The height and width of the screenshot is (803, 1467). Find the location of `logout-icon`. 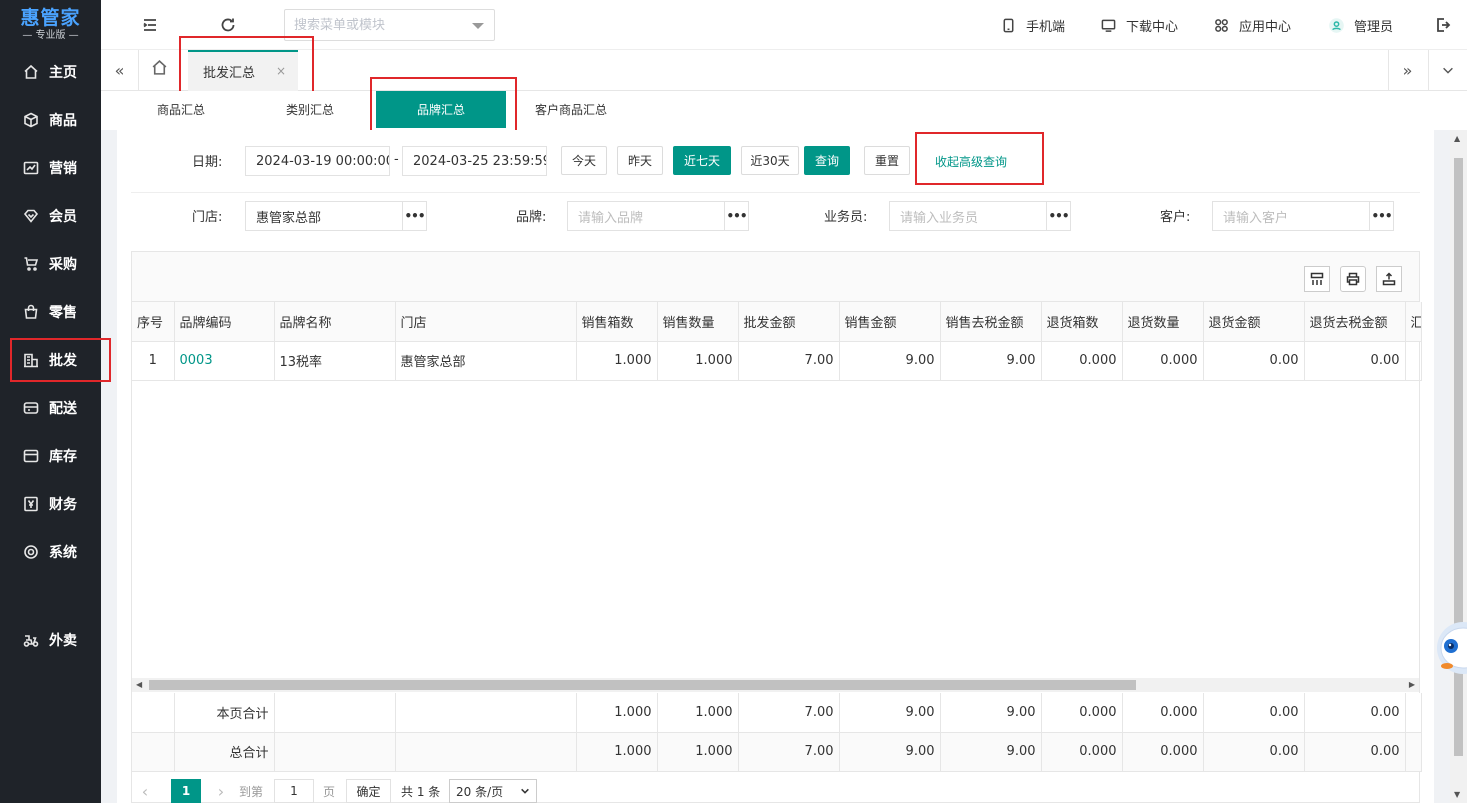

logout-icon is located at coordinates (1443, 25).